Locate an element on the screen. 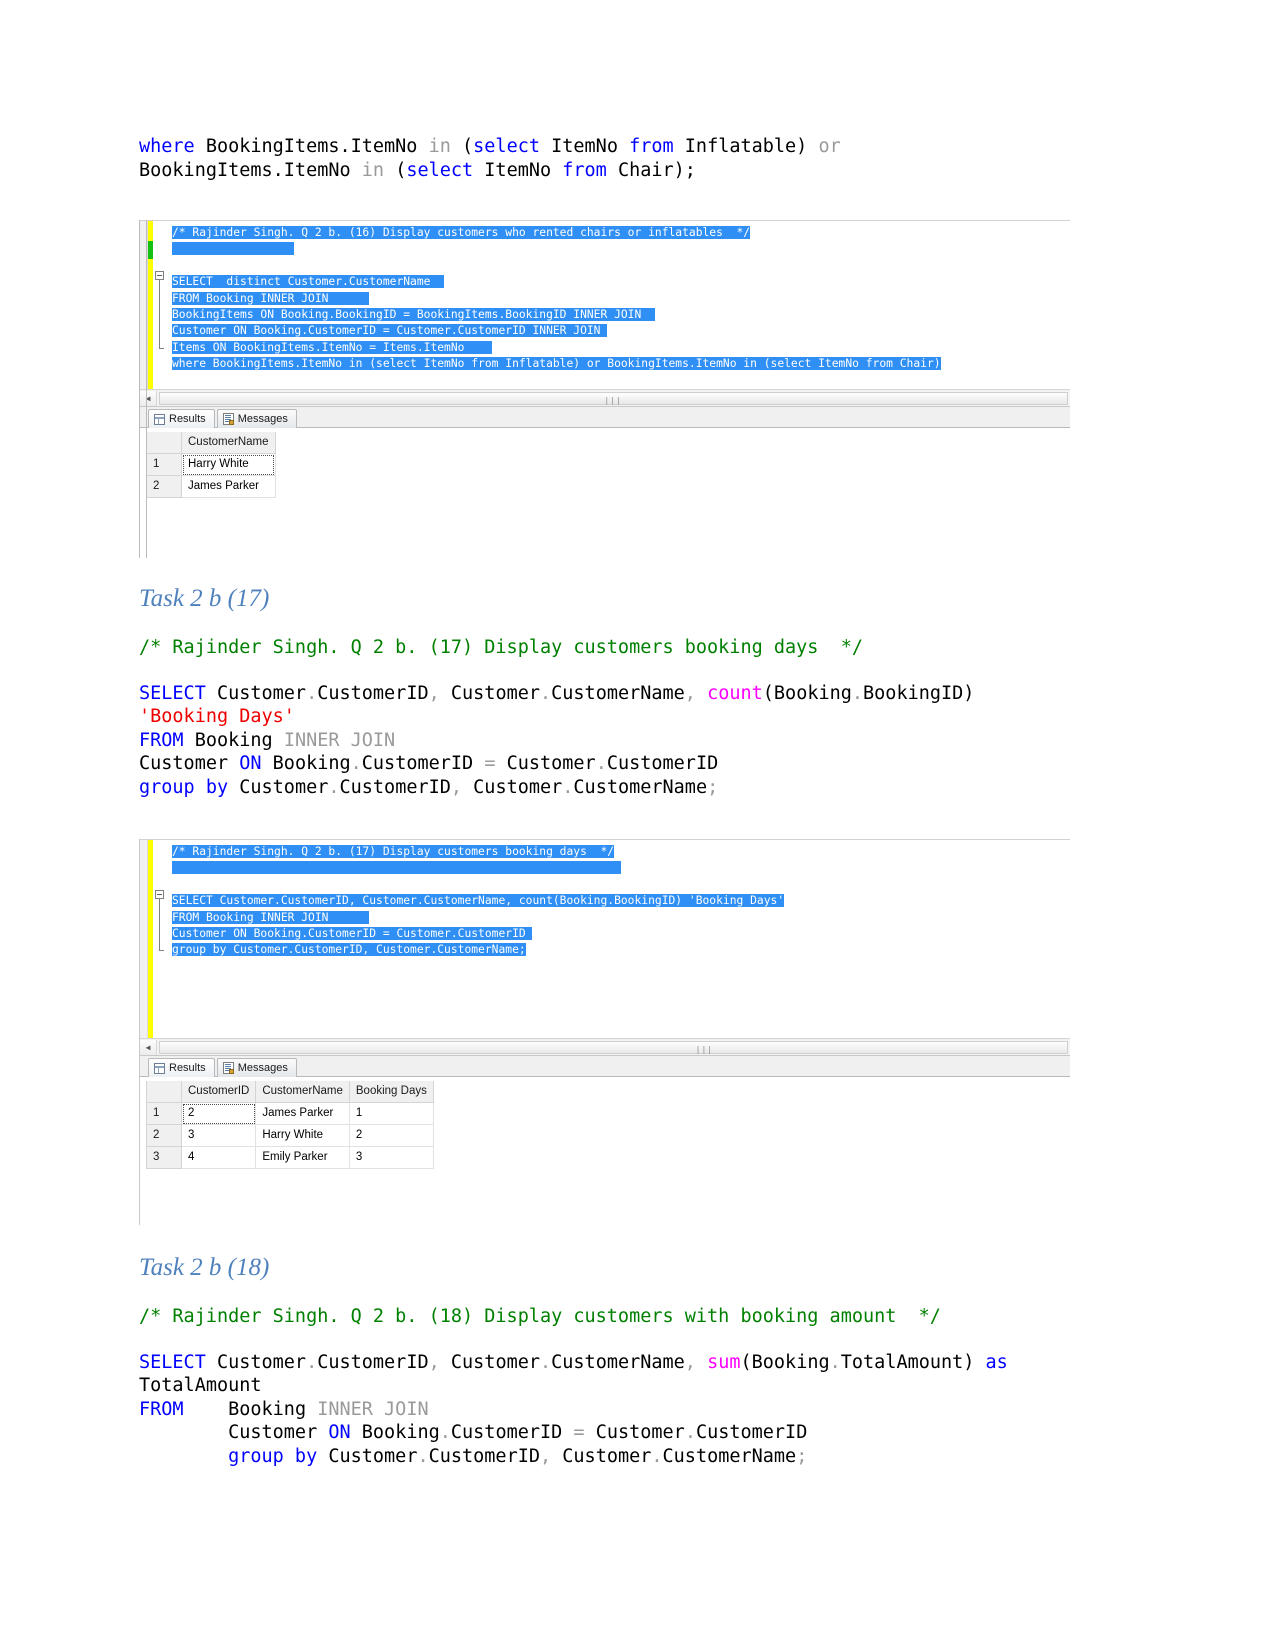  results-grid-cell: Emily Parker is located at coordinates (302, 1157).